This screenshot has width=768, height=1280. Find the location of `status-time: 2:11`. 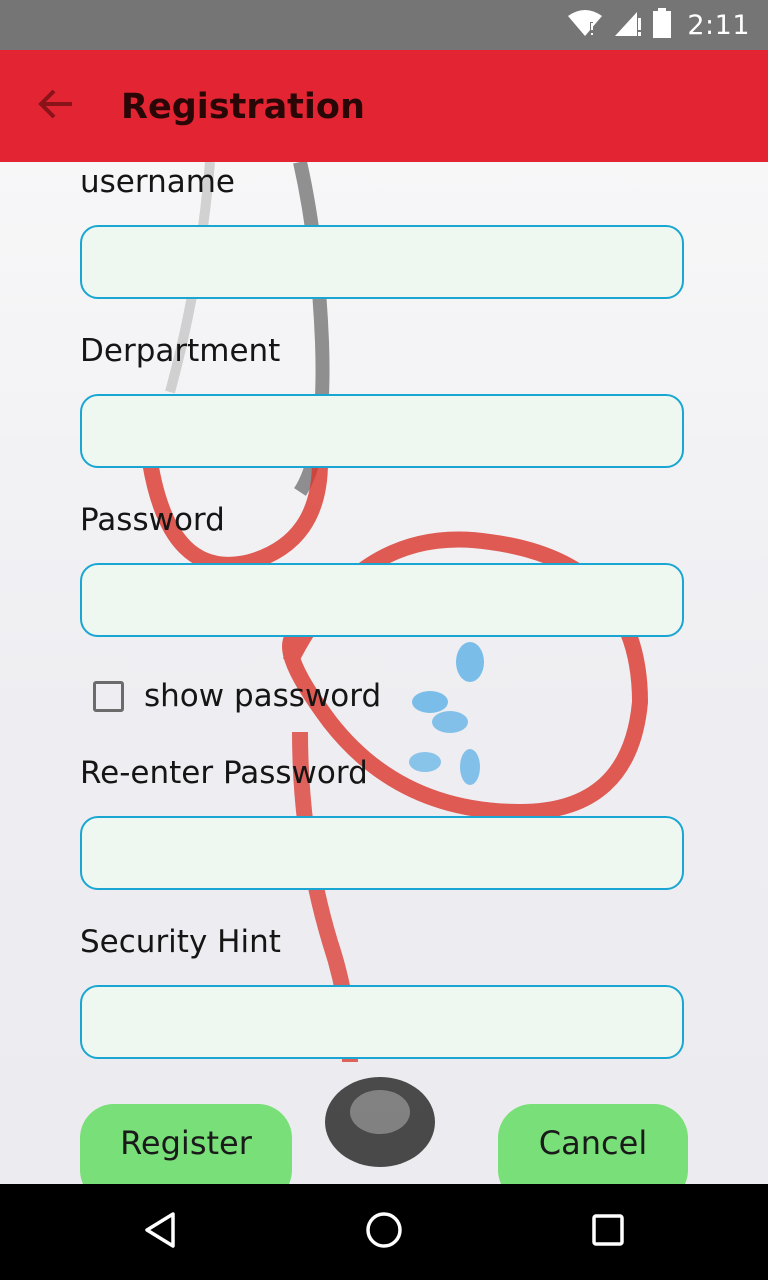

status-time: 2:11 is located at coordinates (718, 25).